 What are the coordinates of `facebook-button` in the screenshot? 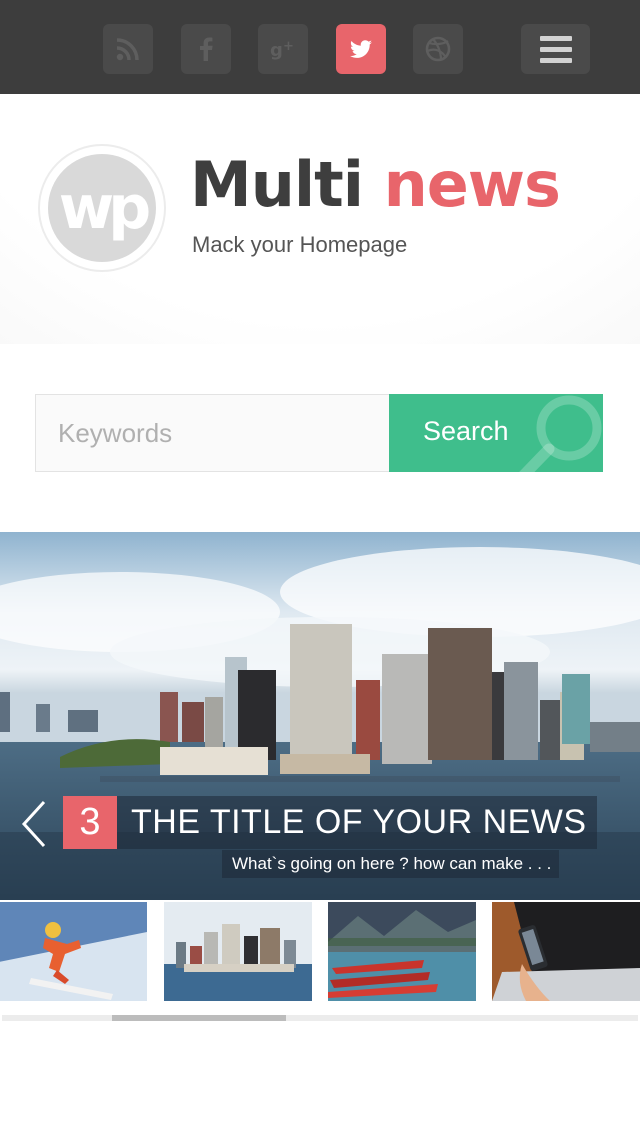 It's located at (206, 49).